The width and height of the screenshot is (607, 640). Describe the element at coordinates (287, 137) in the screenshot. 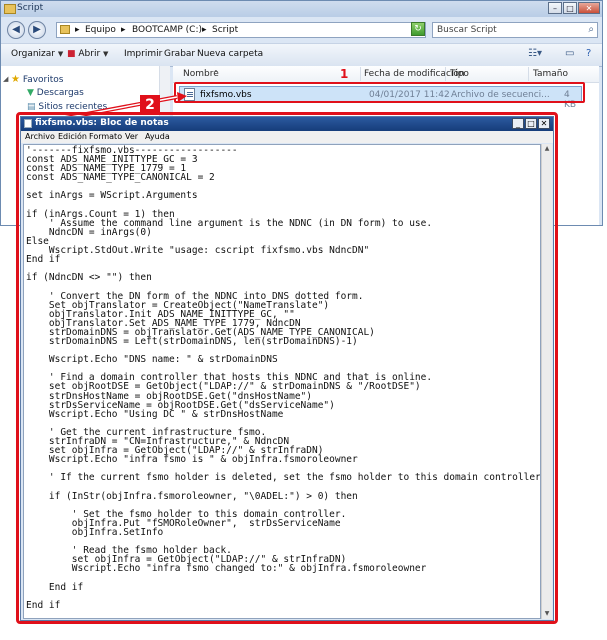

I see `notepad-menubar: Archivo Edición Formato Ver Ayuda` at that location.